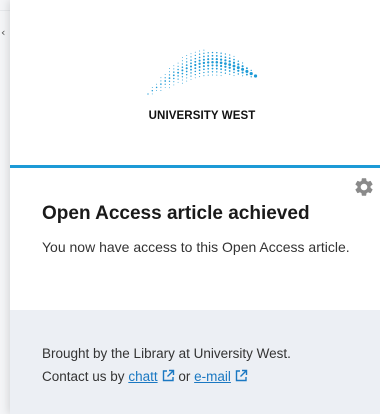 The image size is (380, 414). Describe the element at coordinates (195, 166) in the screenshot. I see `accent-bar` at that location.